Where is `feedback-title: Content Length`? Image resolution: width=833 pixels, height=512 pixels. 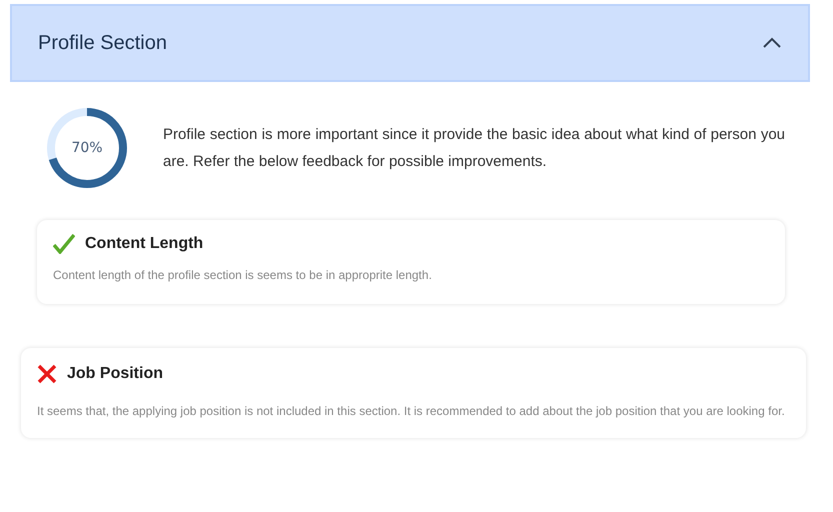
feedback-title: Content Length is located at coordinates (144, 244).